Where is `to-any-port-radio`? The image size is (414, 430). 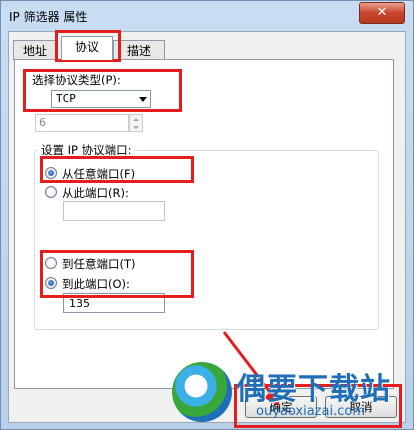 to-any-port-radio is located at coordinates (51, 263).